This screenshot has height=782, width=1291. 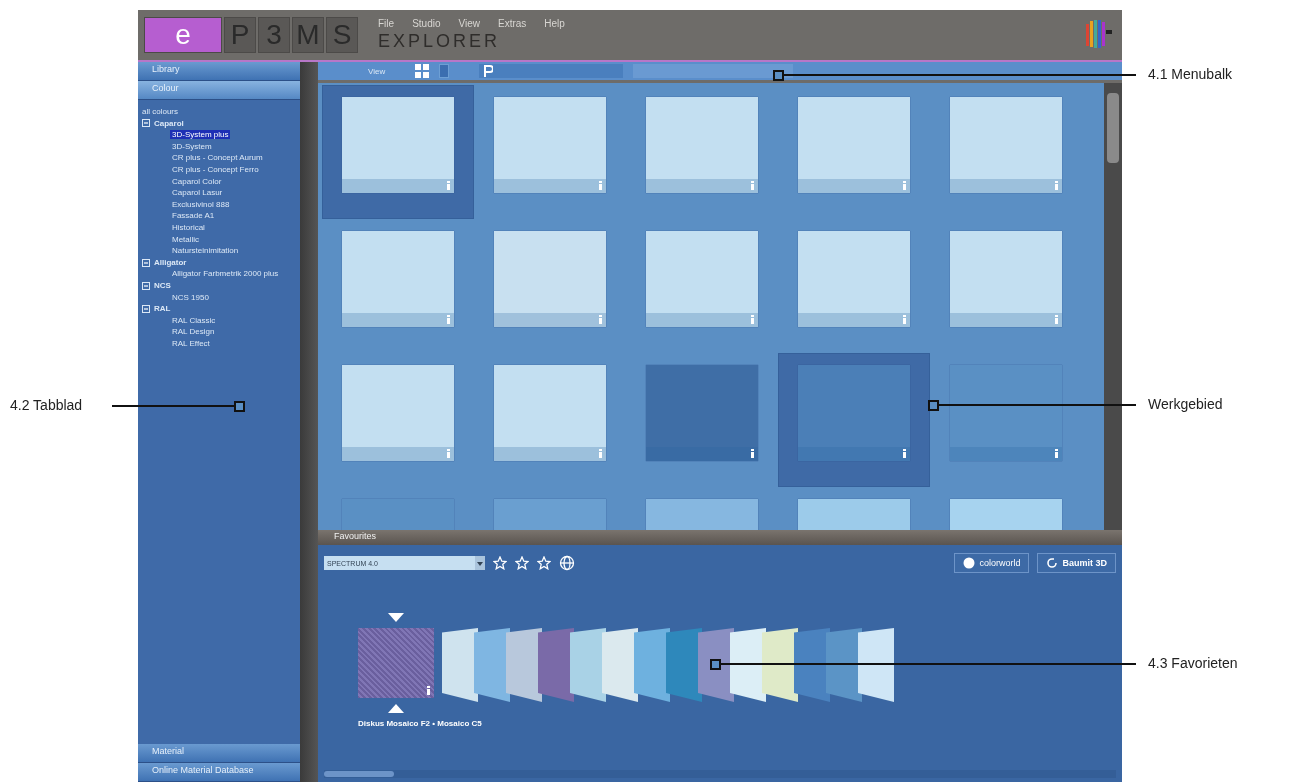 I want to click on tree-item: 3D-System plus, so click(x=200, y=135).